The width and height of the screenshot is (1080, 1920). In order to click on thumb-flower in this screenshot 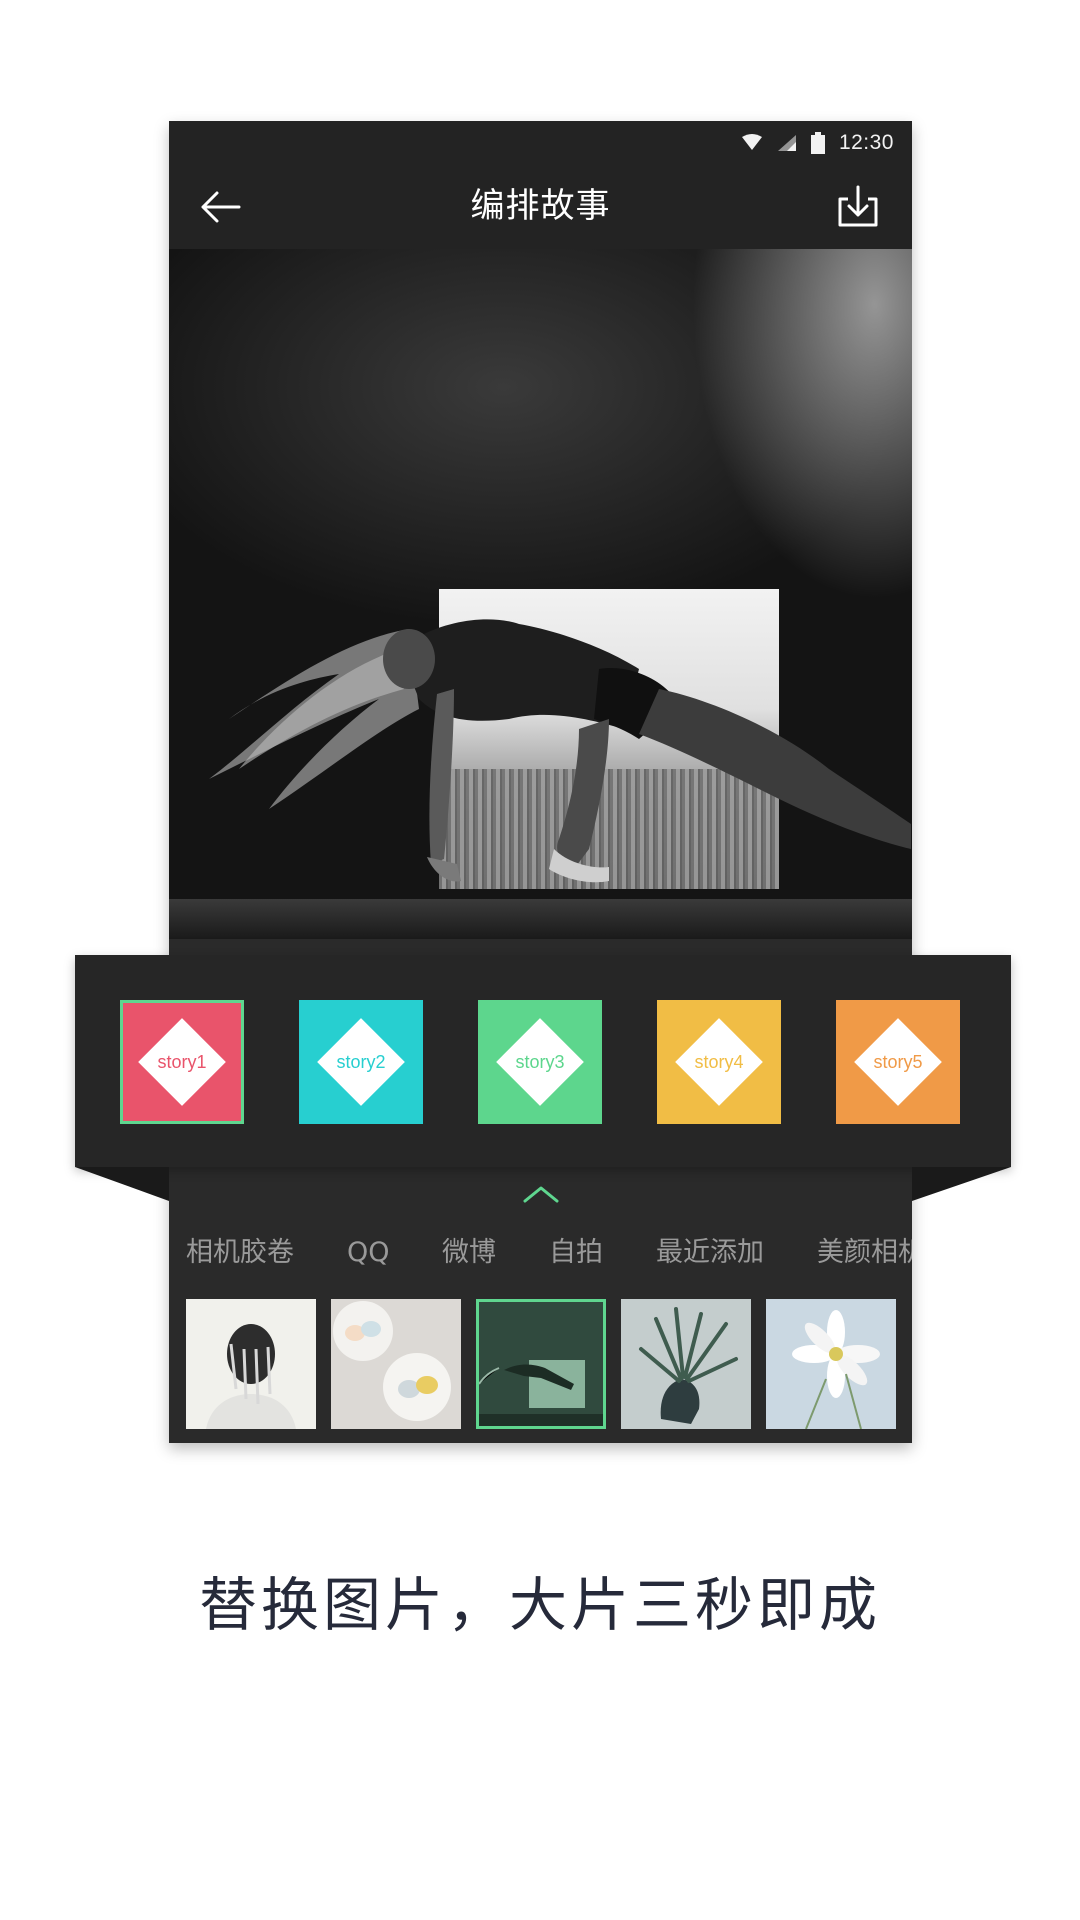, I will do `click(831, 1364)`.